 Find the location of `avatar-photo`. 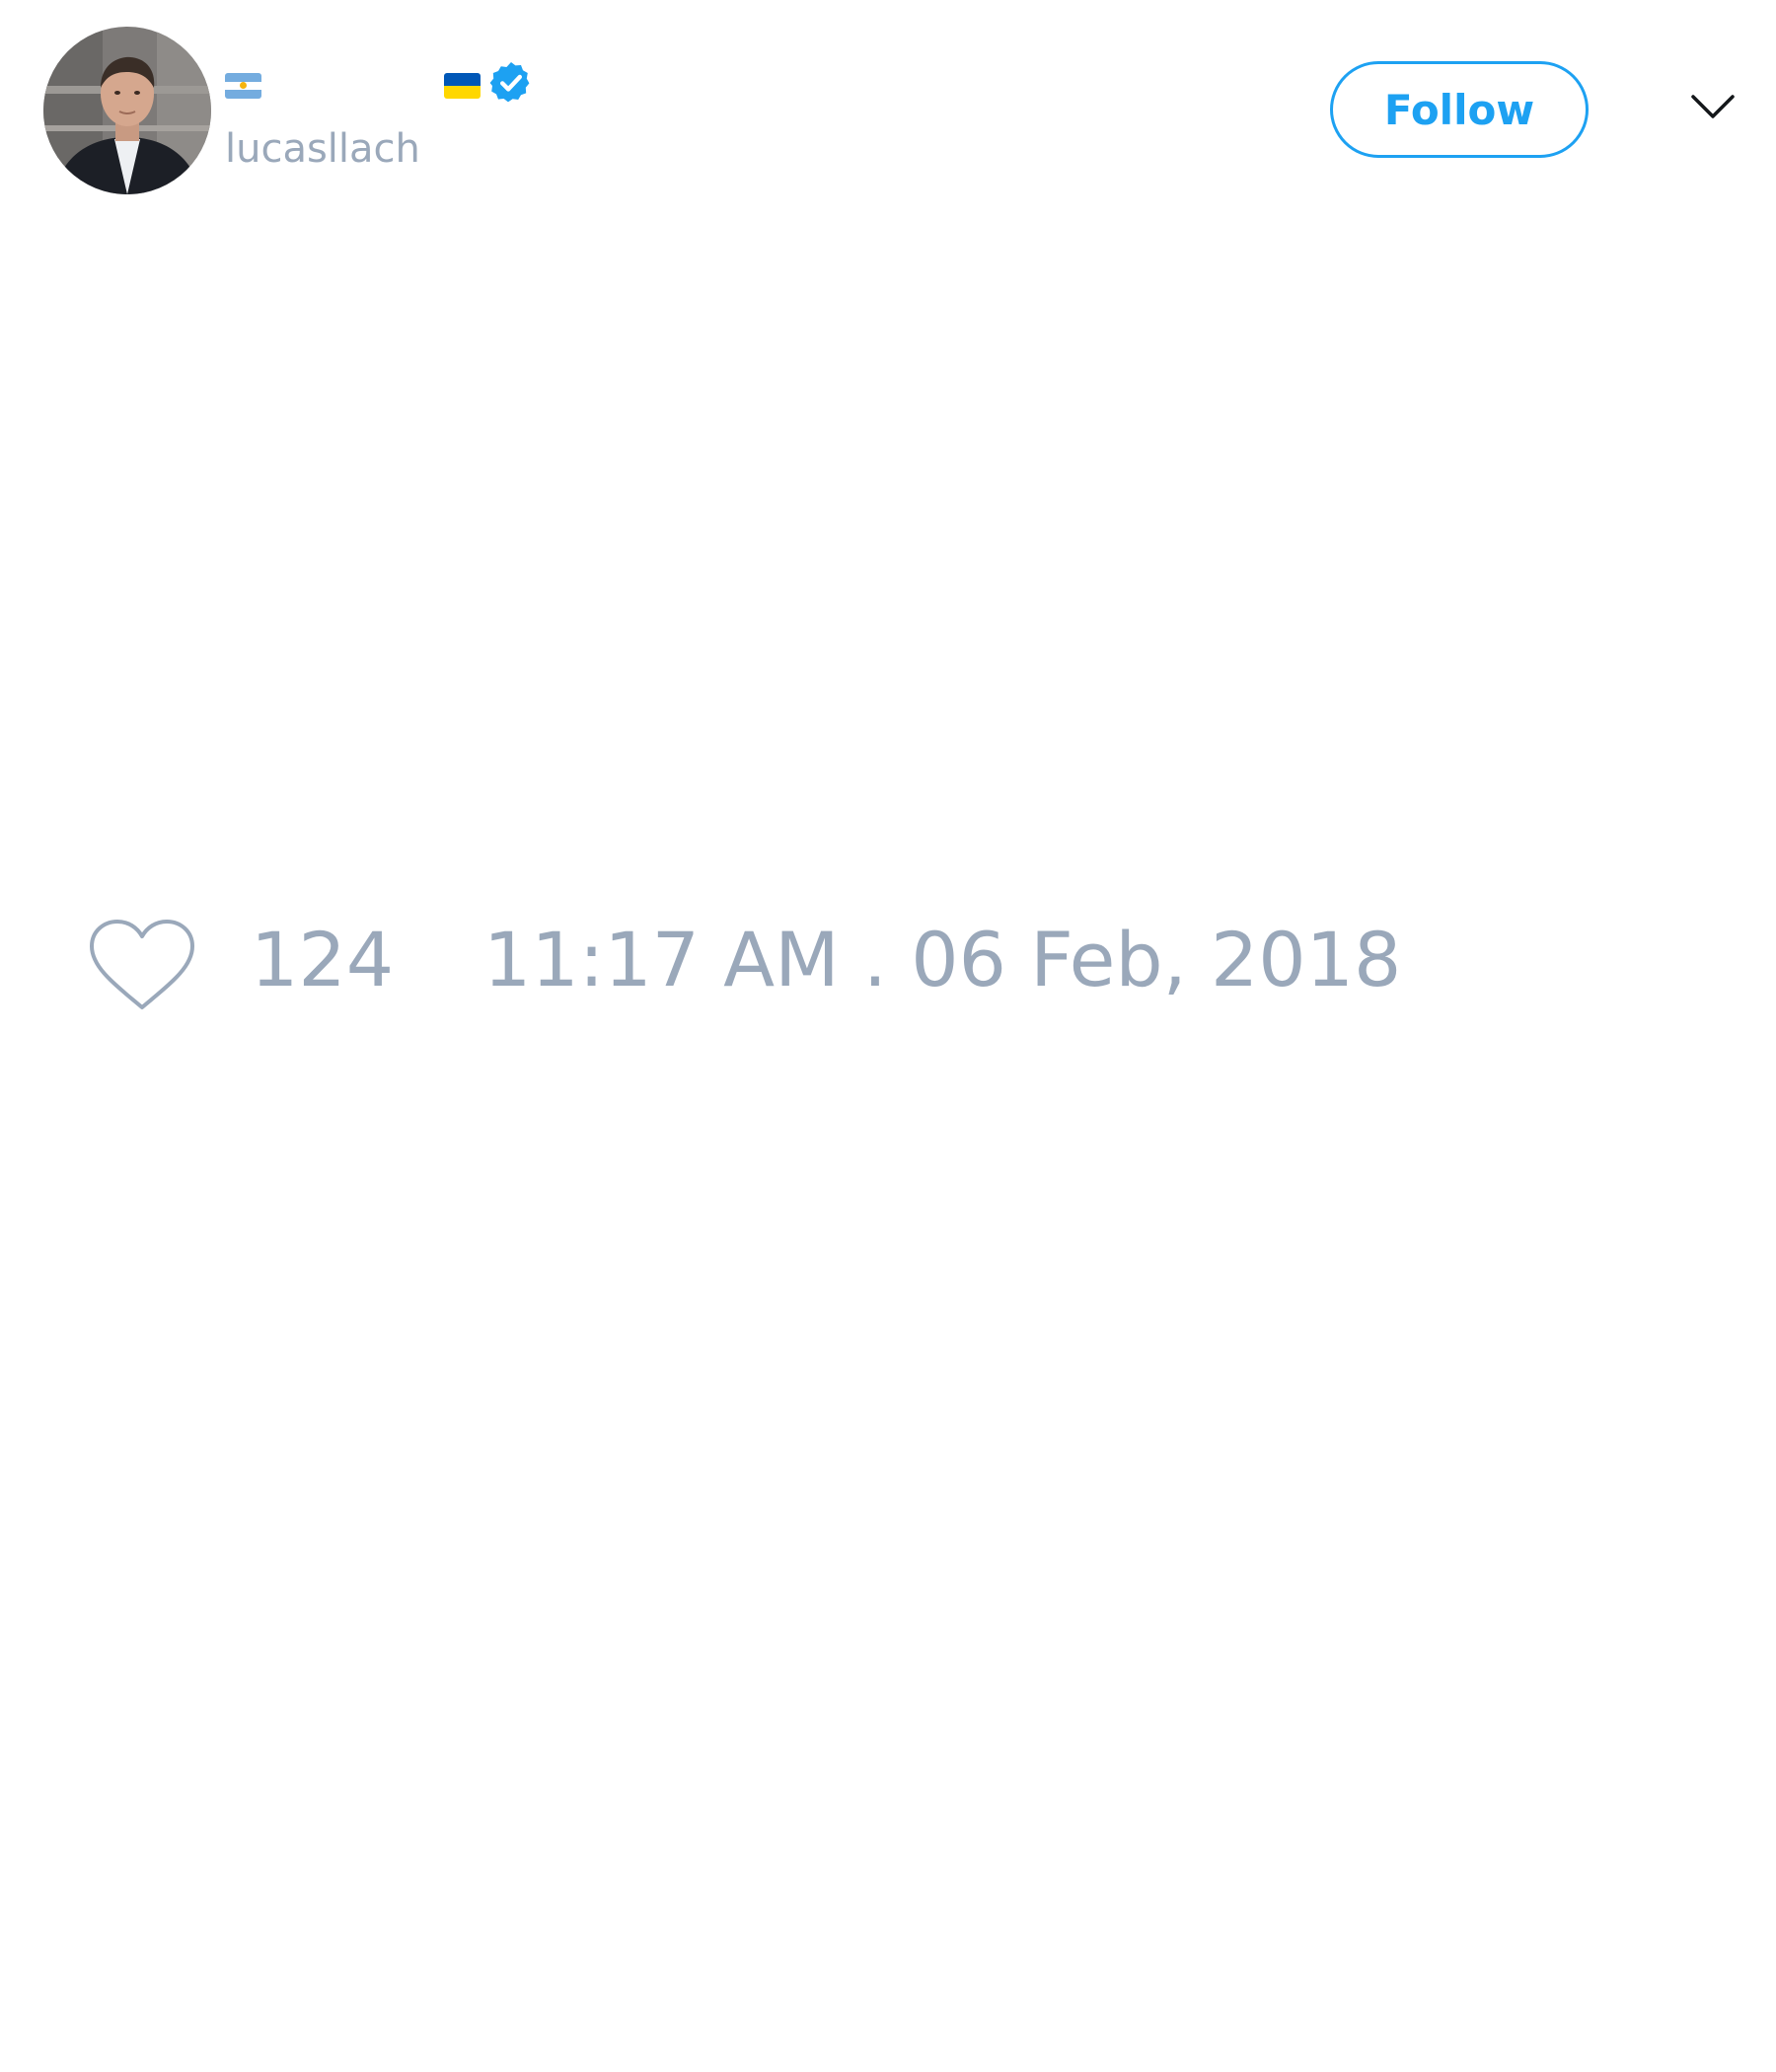

avatar-photo is located at coordinates (127, 111).